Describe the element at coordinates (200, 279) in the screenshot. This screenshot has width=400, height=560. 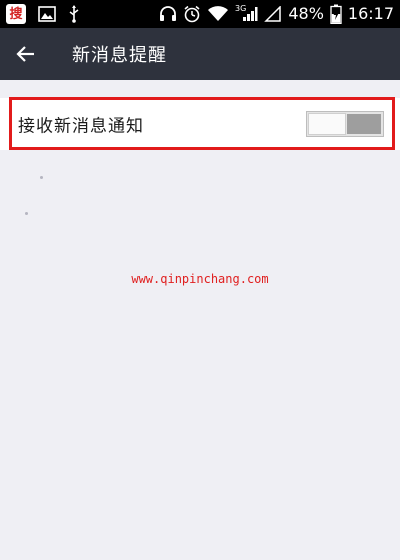
I see `watermark-text: www.qinpinchang.com` at that location.